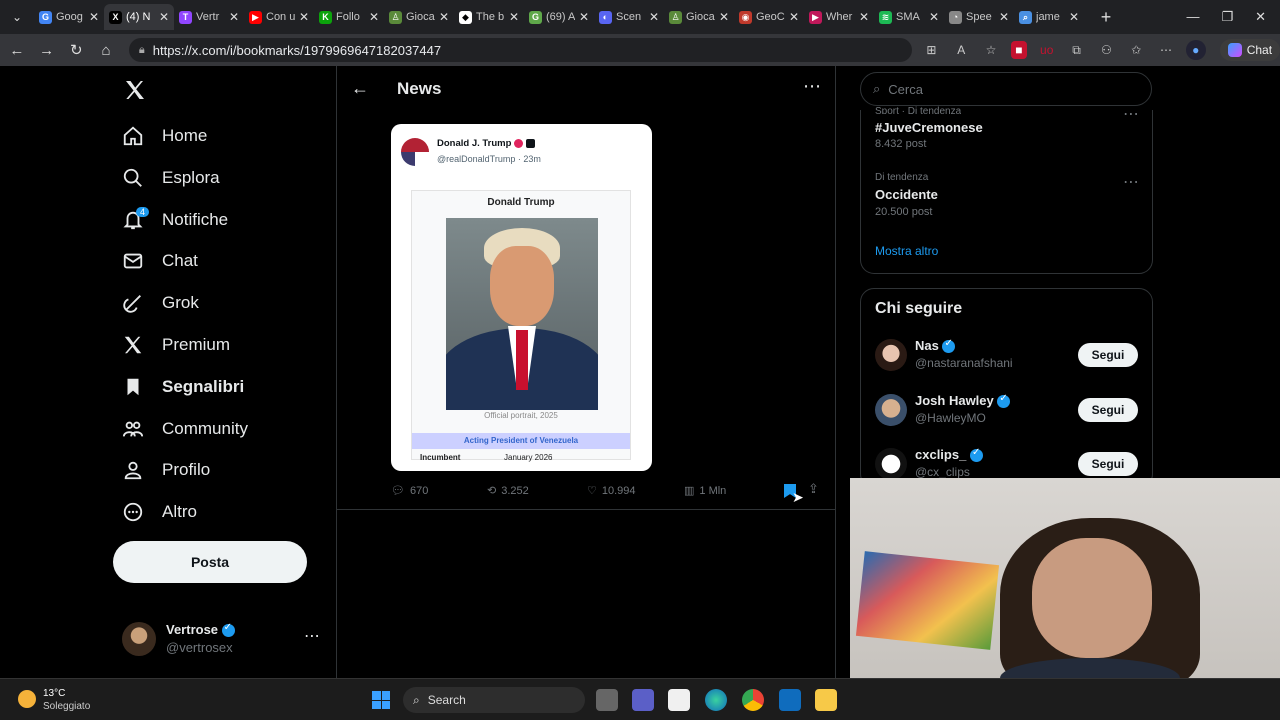 Image resolution: width=1280 pixels, height=720 pixels. What do you see at coordinates (643, 700) in the screenshot?
I see `teams-icon` at bounding box center [643, 700].